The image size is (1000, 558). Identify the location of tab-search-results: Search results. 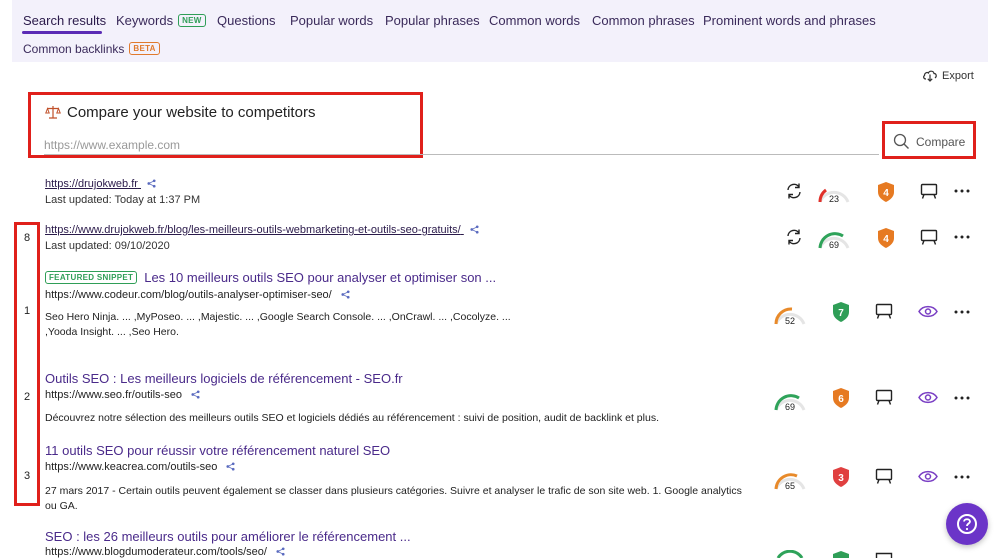
(64, 20).